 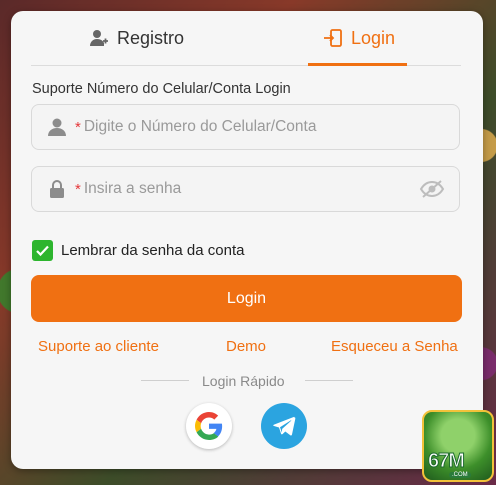 I want to click on brand-logo: 67M .COM, so click(x=458, y=446).